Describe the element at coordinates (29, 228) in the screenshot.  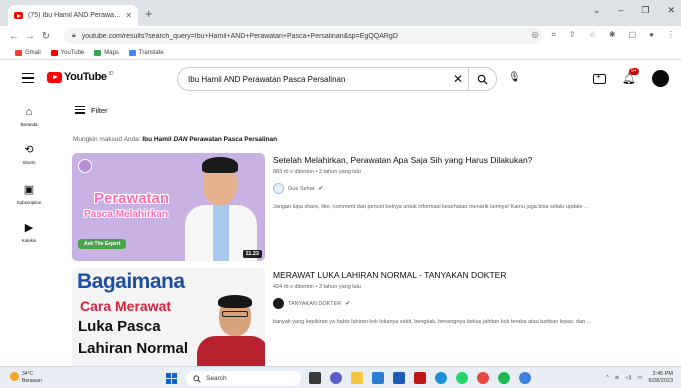
I see `library-icon: ▶` at that location.